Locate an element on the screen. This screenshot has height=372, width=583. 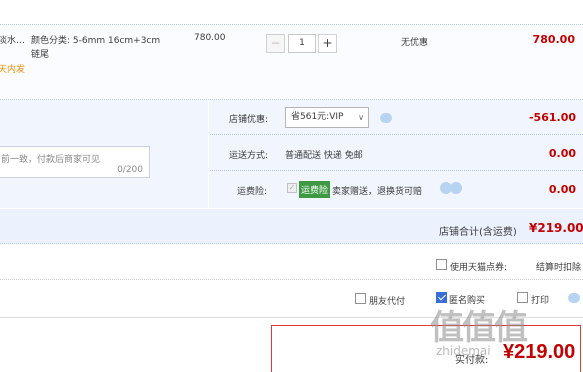
insurance-fee: 0.00 is located at coordinates (562, 189).